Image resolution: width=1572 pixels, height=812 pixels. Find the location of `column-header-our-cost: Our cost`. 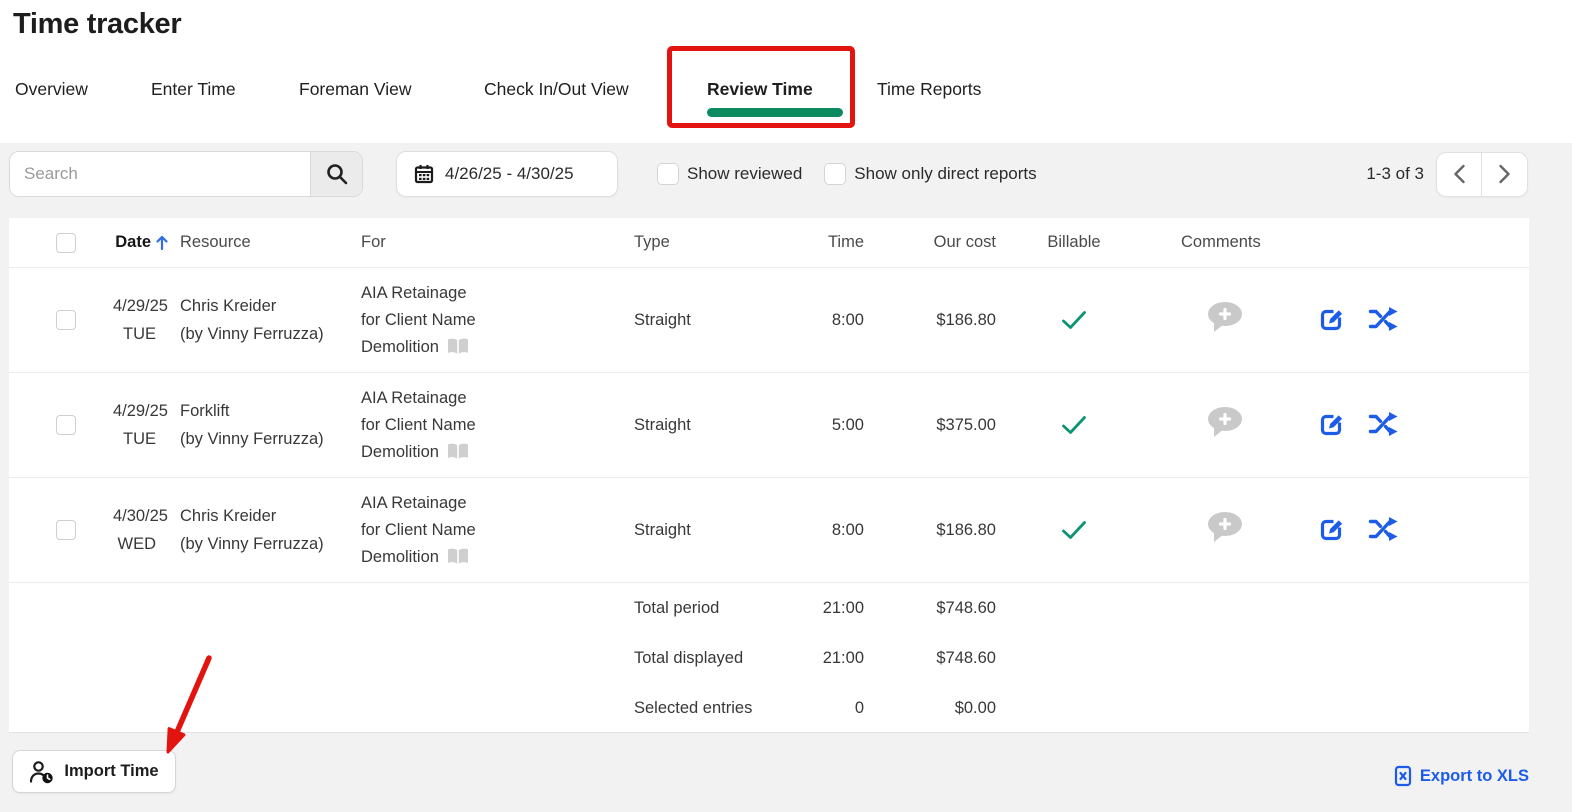

column-header-our-cost: Our cost is located at coordinates (939, 242).